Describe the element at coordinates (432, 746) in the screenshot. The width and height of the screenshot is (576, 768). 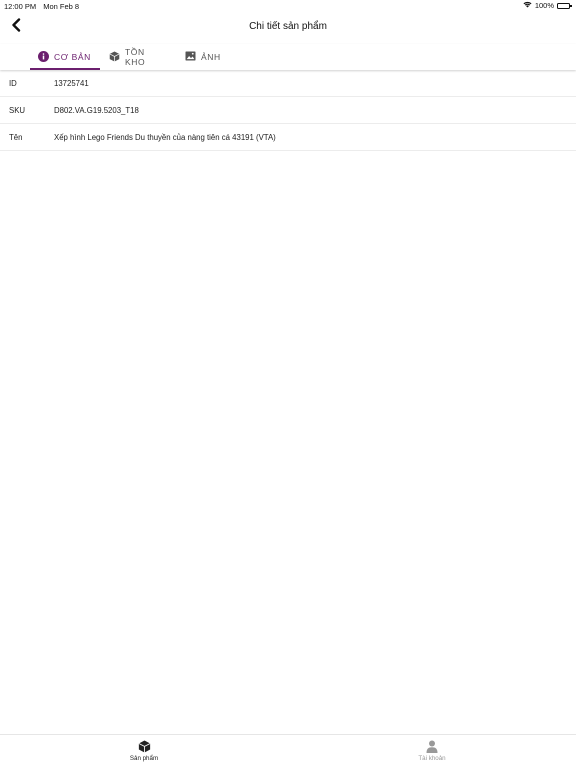
I see `person-icon` at that location.